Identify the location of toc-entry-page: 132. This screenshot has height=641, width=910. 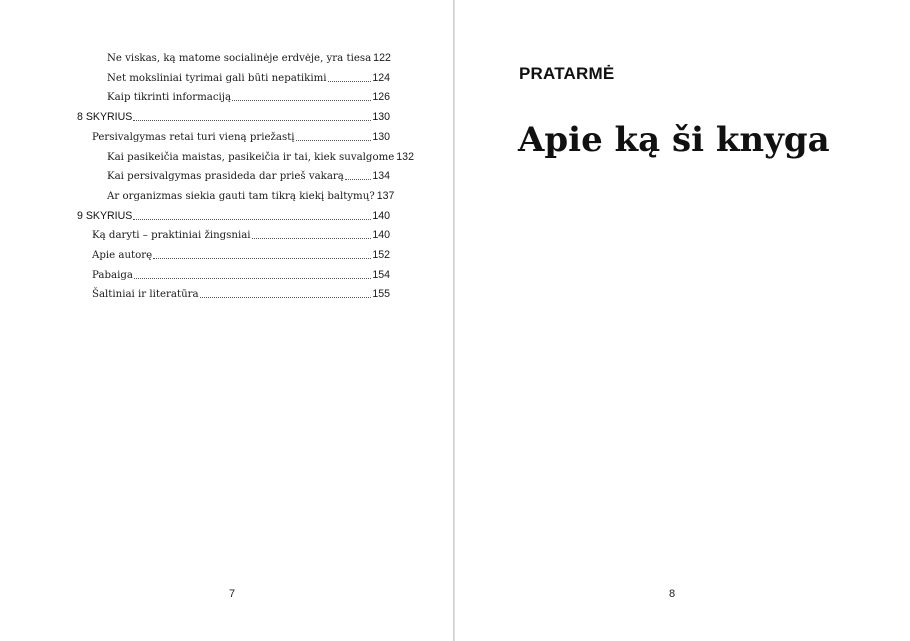
(405, 156).